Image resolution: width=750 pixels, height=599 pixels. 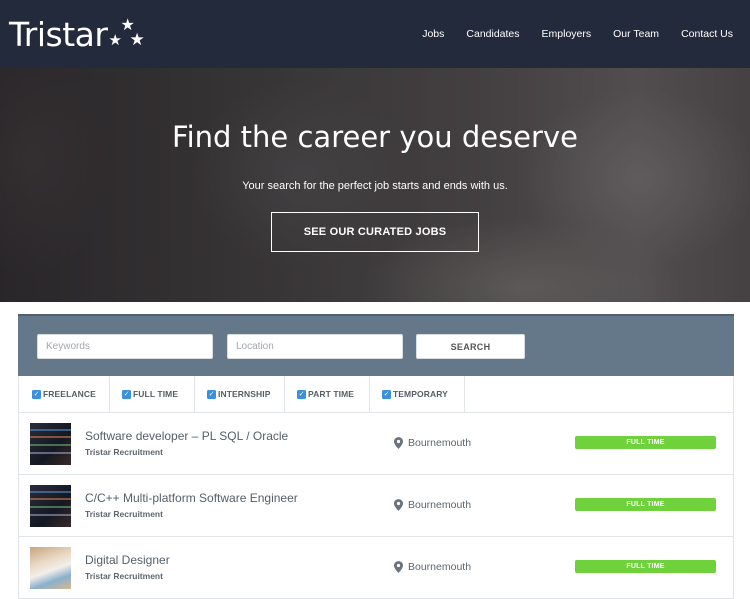 I want to click on location-input, so click(x=315, y=346).